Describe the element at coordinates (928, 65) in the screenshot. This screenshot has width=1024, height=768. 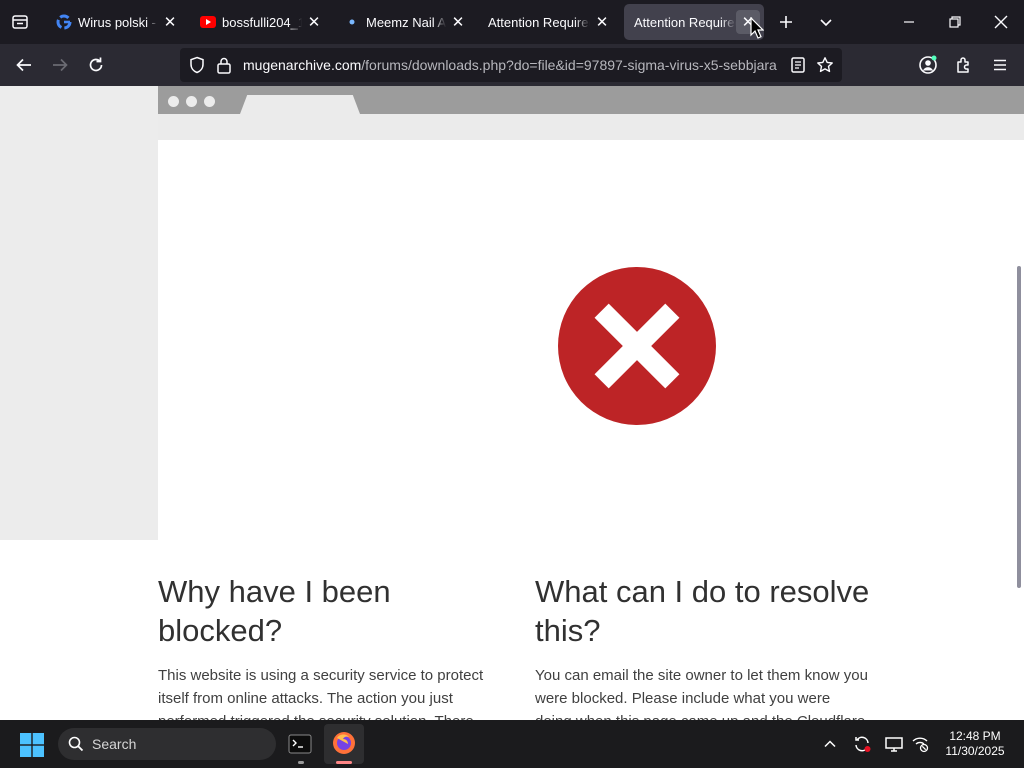
I see `account-icon` at that location.